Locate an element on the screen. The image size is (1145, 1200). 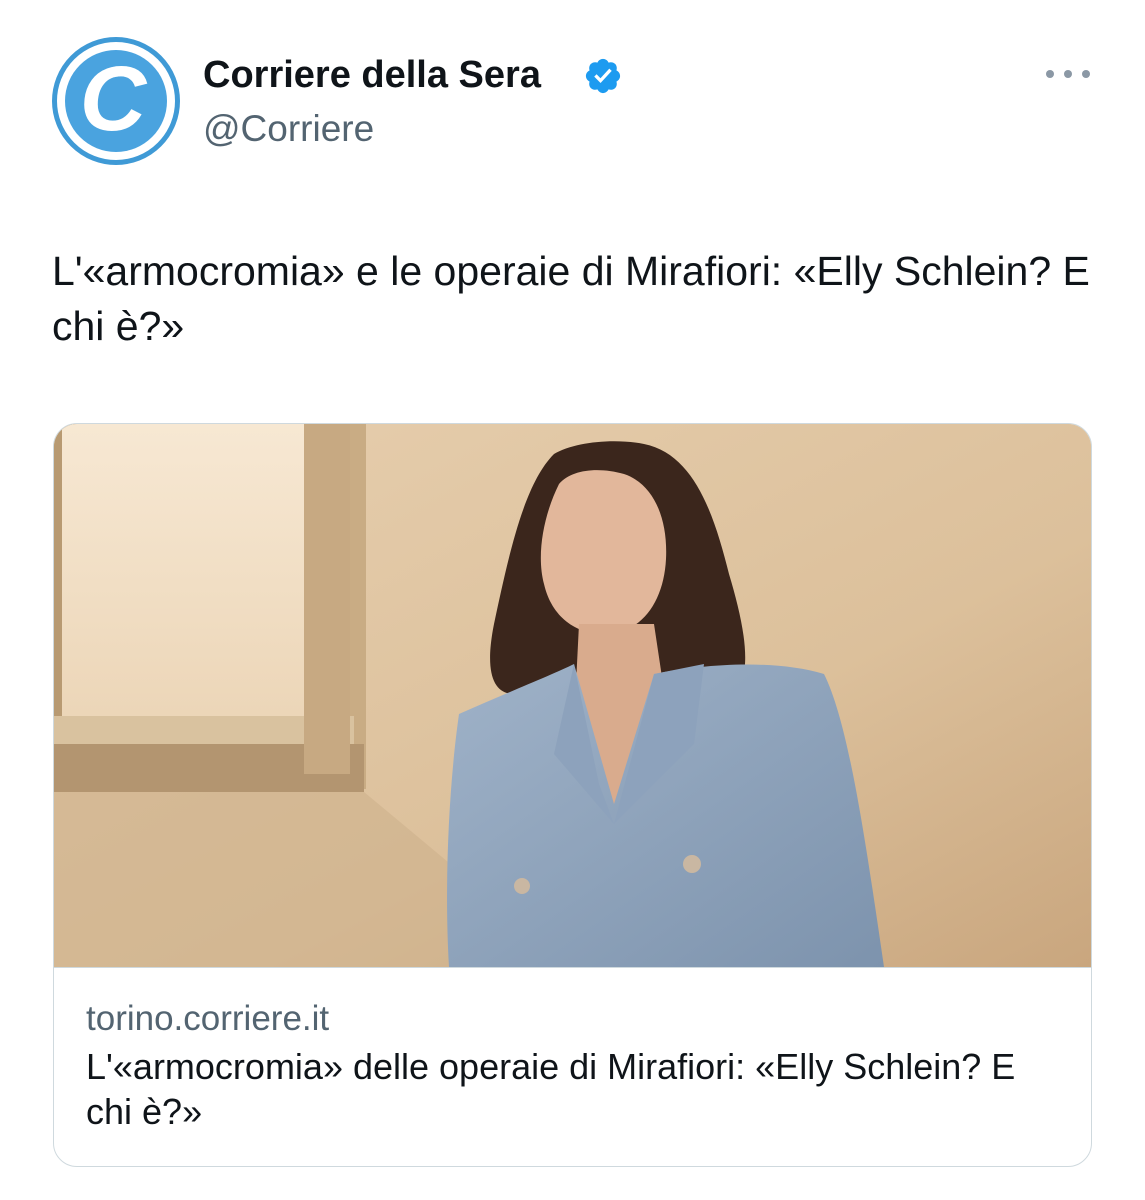
link-card-domain: torino.corriere.it is located at coordinates (207, 1019).